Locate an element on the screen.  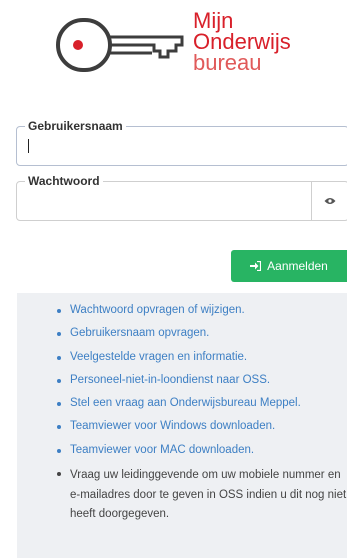
logo-line-onderwijs: Onderwijs is located at coordinates (242, 41).